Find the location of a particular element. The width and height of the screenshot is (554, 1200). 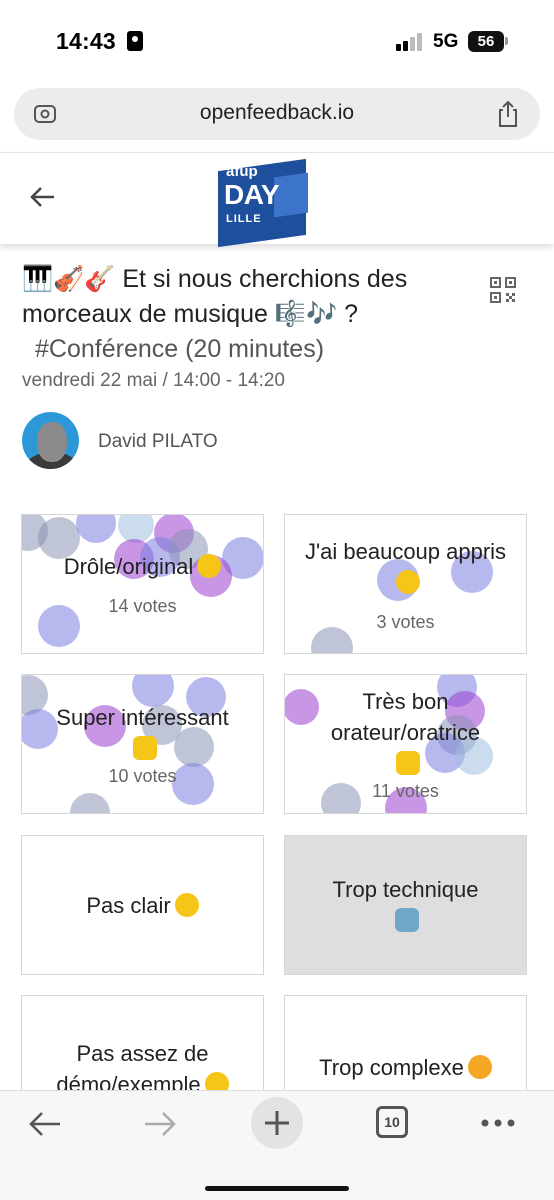

afup-day-logo: afup DAY LILLE is located at coordinates (263, 203).